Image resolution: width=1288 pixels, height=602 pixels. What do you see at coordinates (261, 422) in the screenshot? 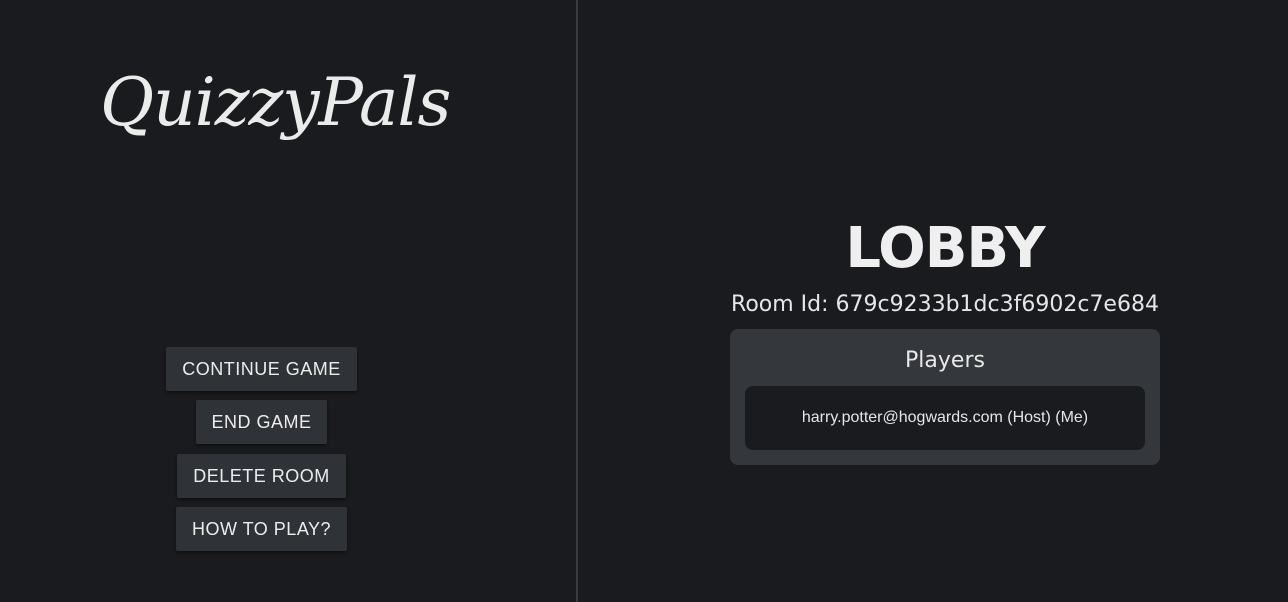
I see `end-game-button: END GAME` at bounding box center [261, 422].